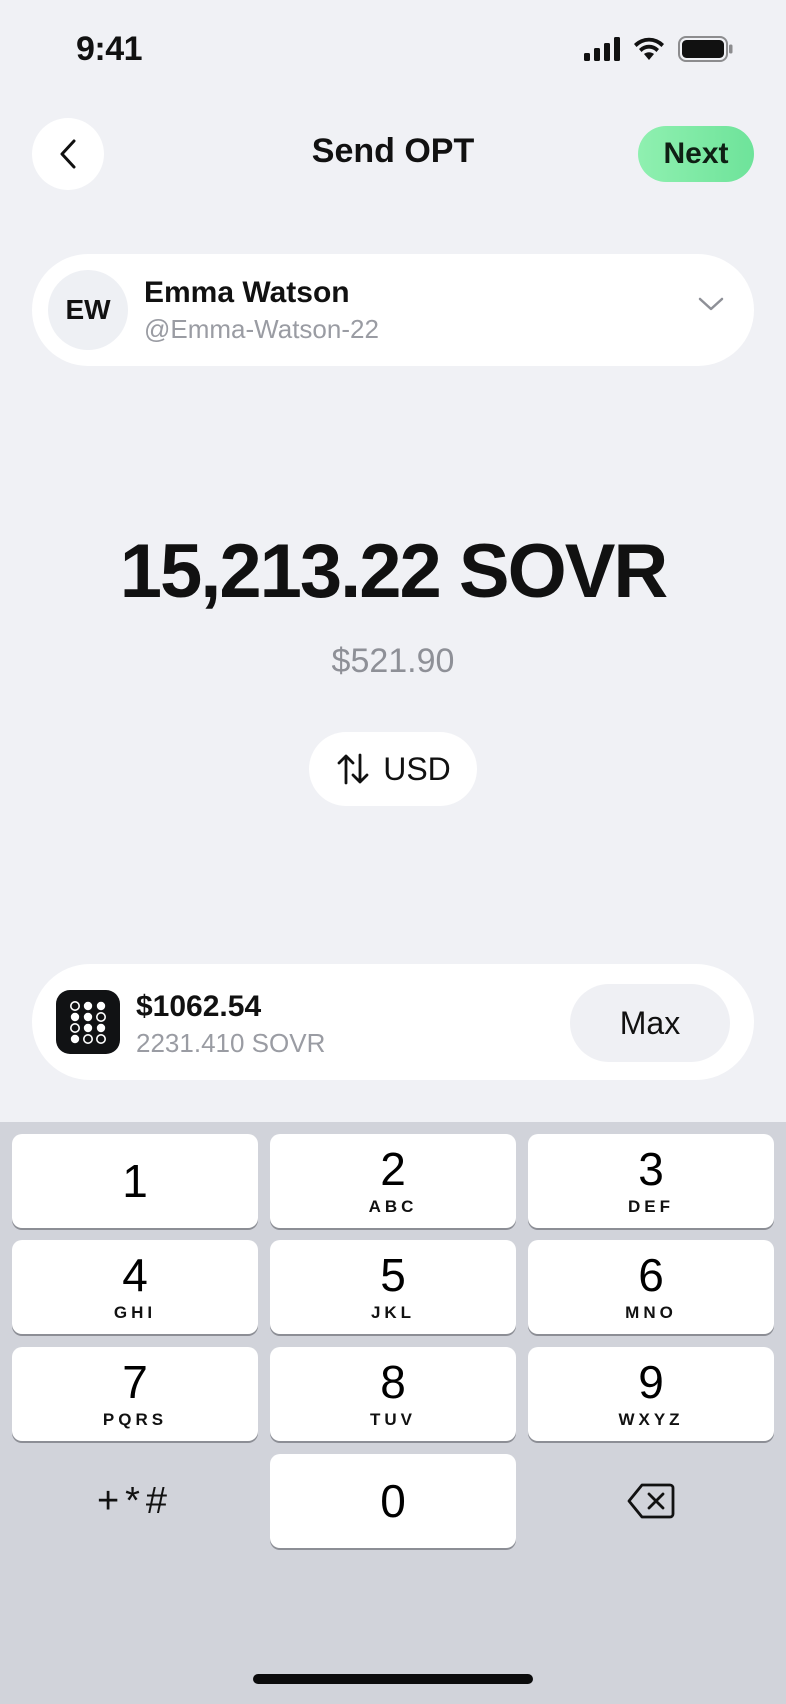 The height and width of the screenshot is (1704, 786). What do you see at coordinates (393, 1312) in the screenshot?
I see `key-letters: JKL` at bounding box center [393, 1312].